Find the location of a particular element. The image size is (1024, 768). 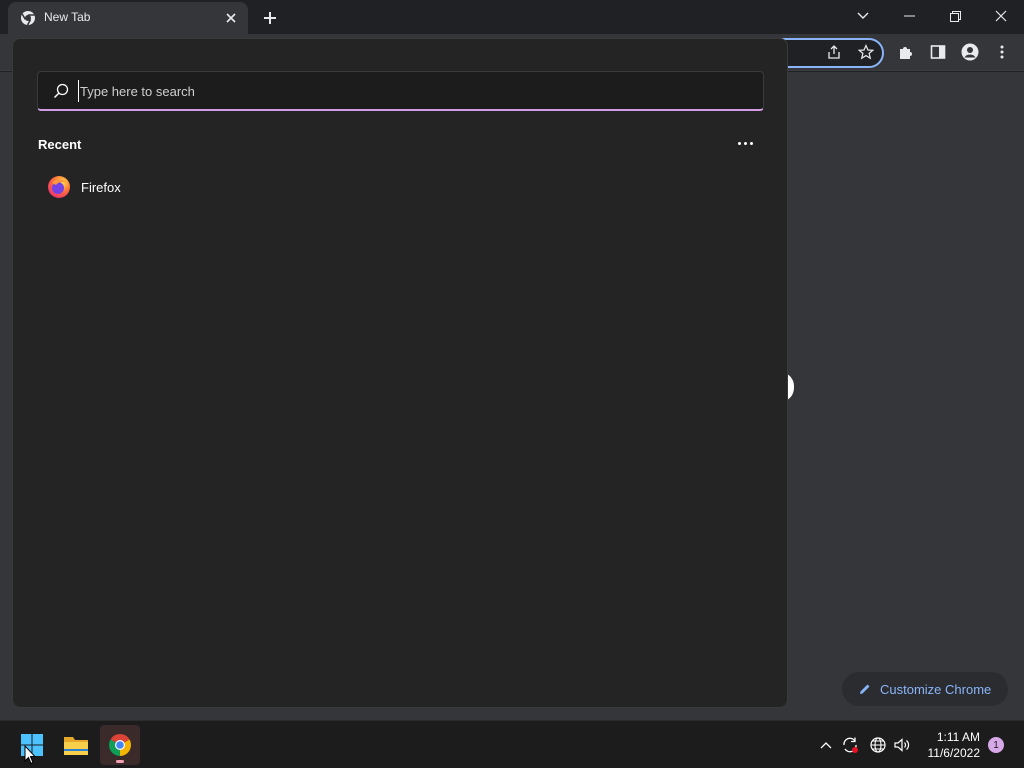

start-search-box is located at coordinates (400, 91).